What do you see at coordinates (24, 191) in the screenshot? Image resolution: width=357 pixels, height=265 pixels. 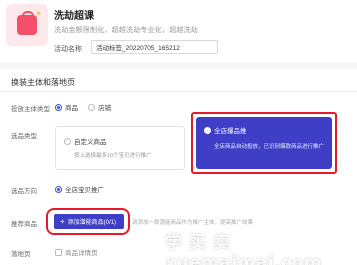 I see `direction-label: 选品方向` at bounding box center [24, 191].